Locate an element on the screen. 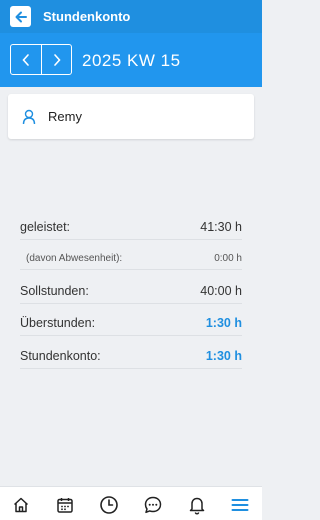 This screenshot has height=520, width=320. next-week-button is located at coordinates (56, 59).